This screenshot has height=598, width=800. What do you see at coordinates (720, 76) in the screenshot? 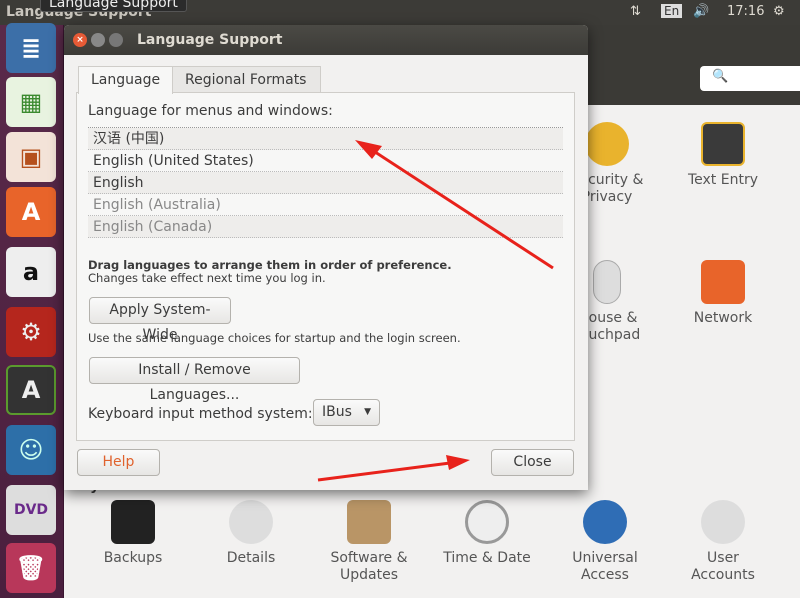
I see `search-icon: 🔍` at bounding box center [720, 76].